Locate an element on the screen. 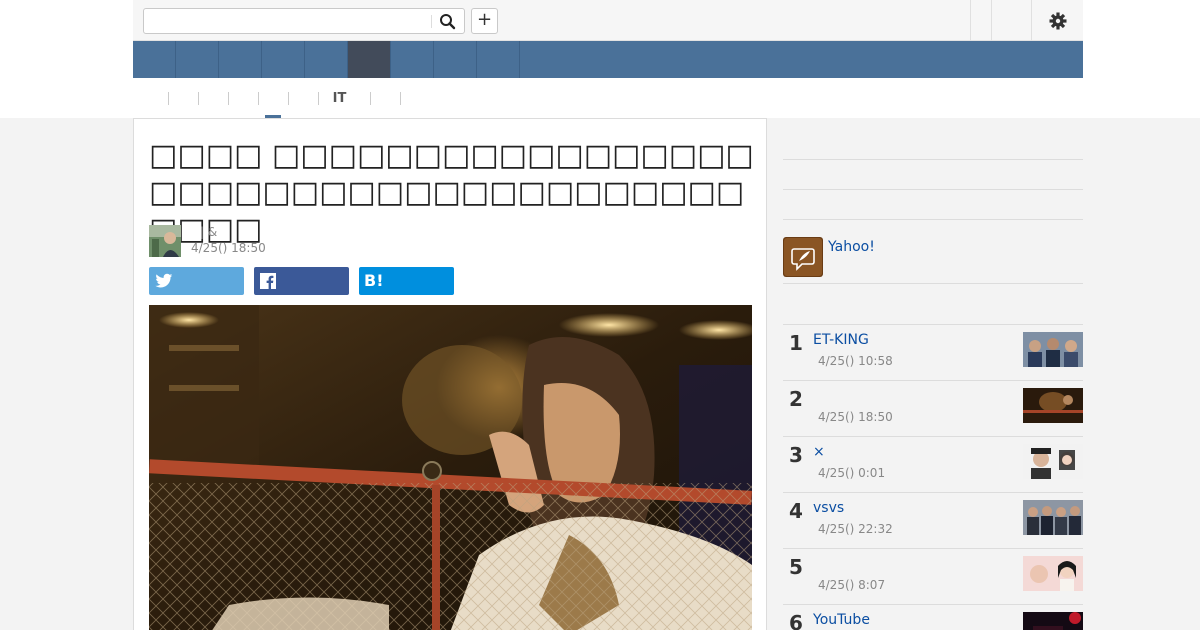 The image size is (1200, 630). plus-icon: + is located at coordinates (484, 19).